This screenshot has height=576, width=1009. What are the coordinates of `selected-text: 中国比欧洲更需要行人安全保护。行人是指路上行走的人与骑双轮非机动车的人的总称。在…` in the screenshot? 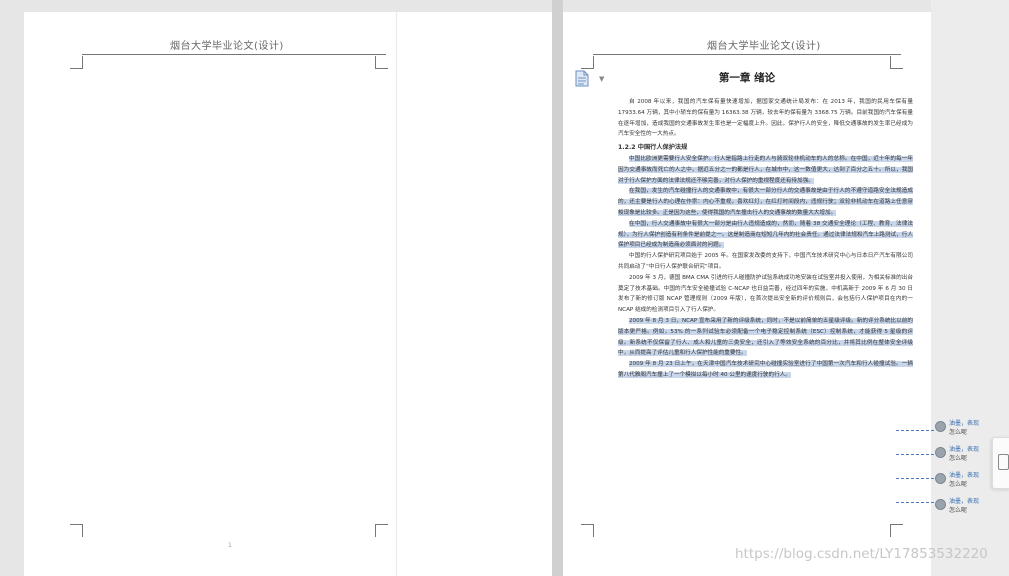 It's located at (765, 169).